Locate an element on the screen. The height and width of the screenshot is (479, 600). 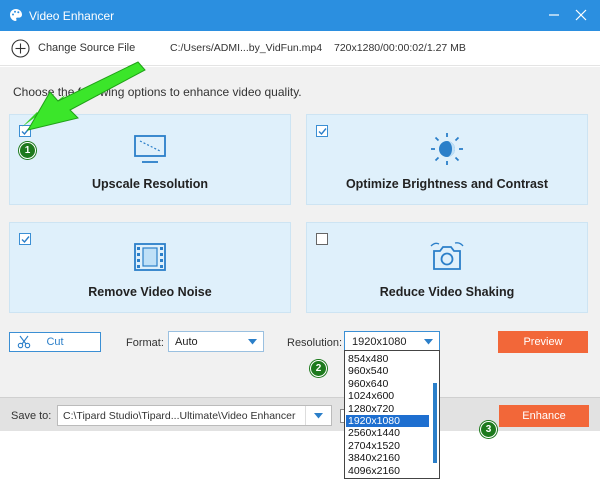
scrollbar-thumb is located at coordinates (435, 423).